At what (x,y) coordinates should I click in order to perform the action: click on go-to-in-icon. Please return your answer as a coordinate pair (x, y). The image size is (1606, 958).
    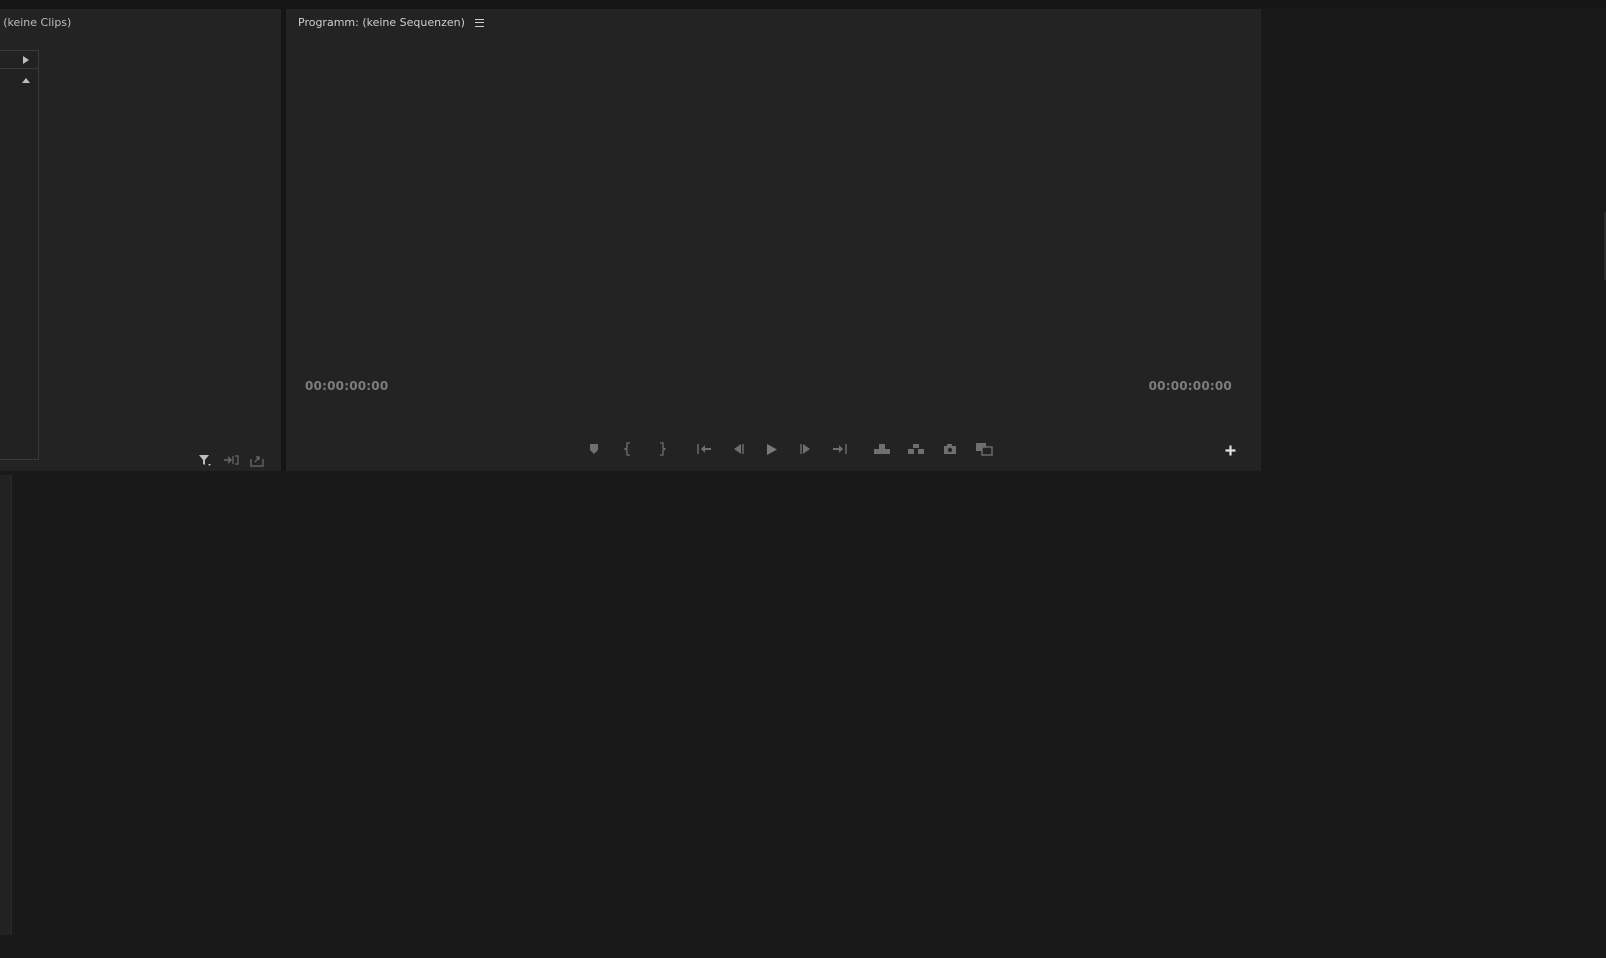
    Looking at the image, I should click on (704, 449).